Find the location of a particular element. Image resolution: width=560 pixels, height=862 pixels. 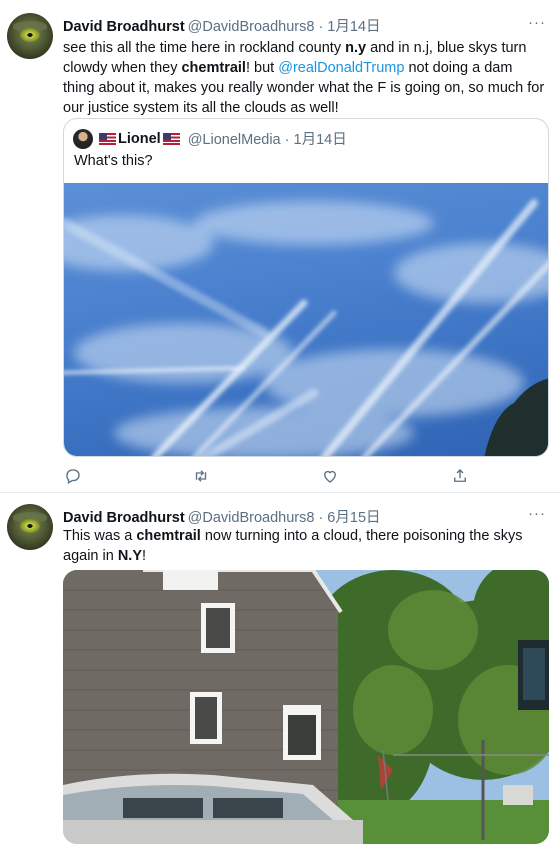

quoted-handle-and-date: @LionelMedia · 1月14日 is located at coordinates (267, 140).